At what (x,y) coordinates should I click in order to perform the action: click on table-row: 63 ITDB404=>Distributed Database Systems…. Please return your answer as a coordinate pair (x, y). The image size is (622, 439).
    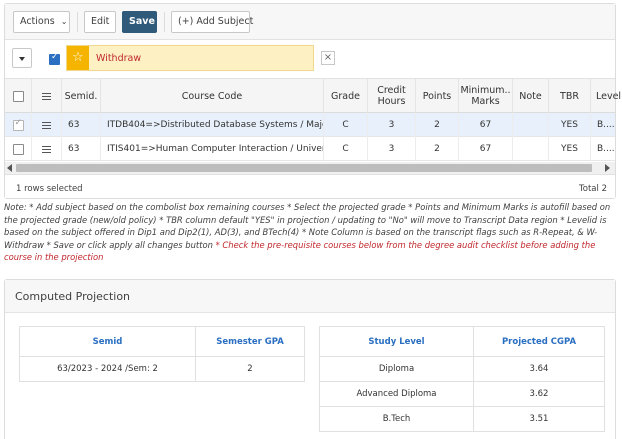
    Looking at the image, I should click on (310, 125).